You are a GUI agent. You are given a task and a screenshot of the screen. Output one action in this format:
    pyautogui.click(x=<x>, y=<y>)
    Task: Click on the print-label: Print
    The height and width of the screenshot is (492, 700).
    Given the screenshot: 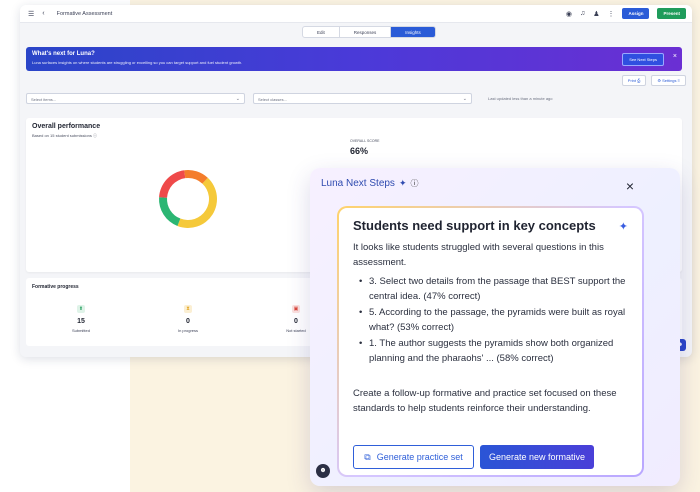 What is the action you would take?
    pyautogui.click(x=632, y=80)
    